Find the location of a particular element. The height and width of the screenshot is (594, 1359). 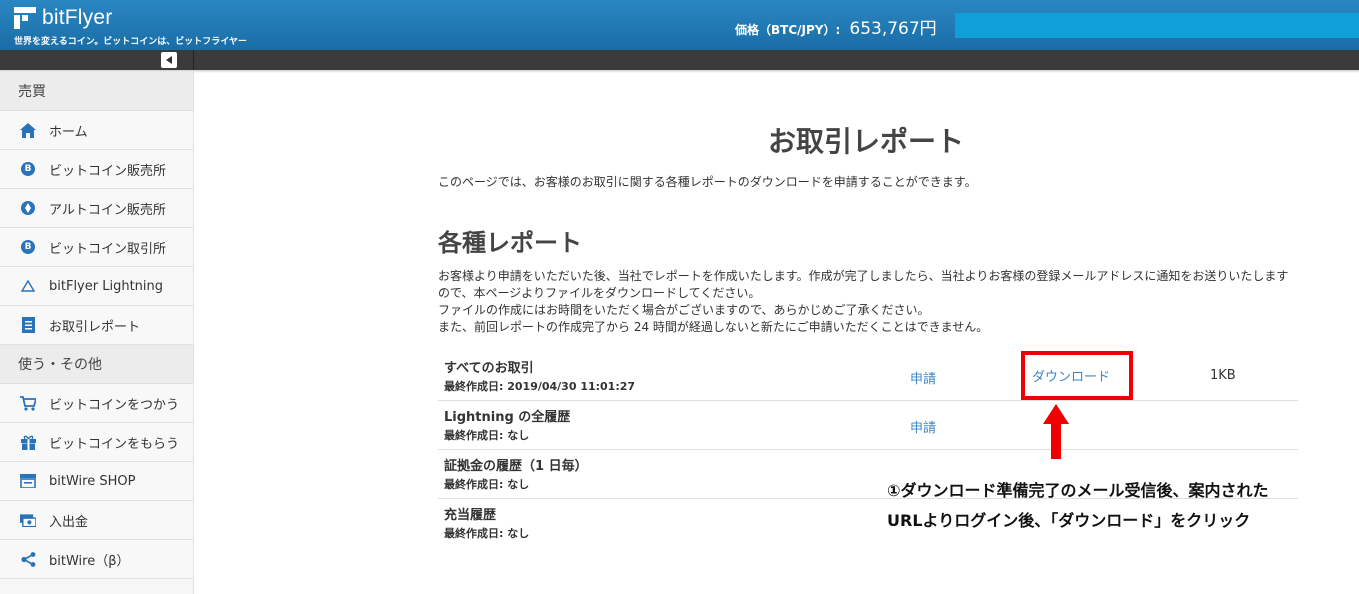

logo-text: bitFlyer is located at coordinates (77, 17).